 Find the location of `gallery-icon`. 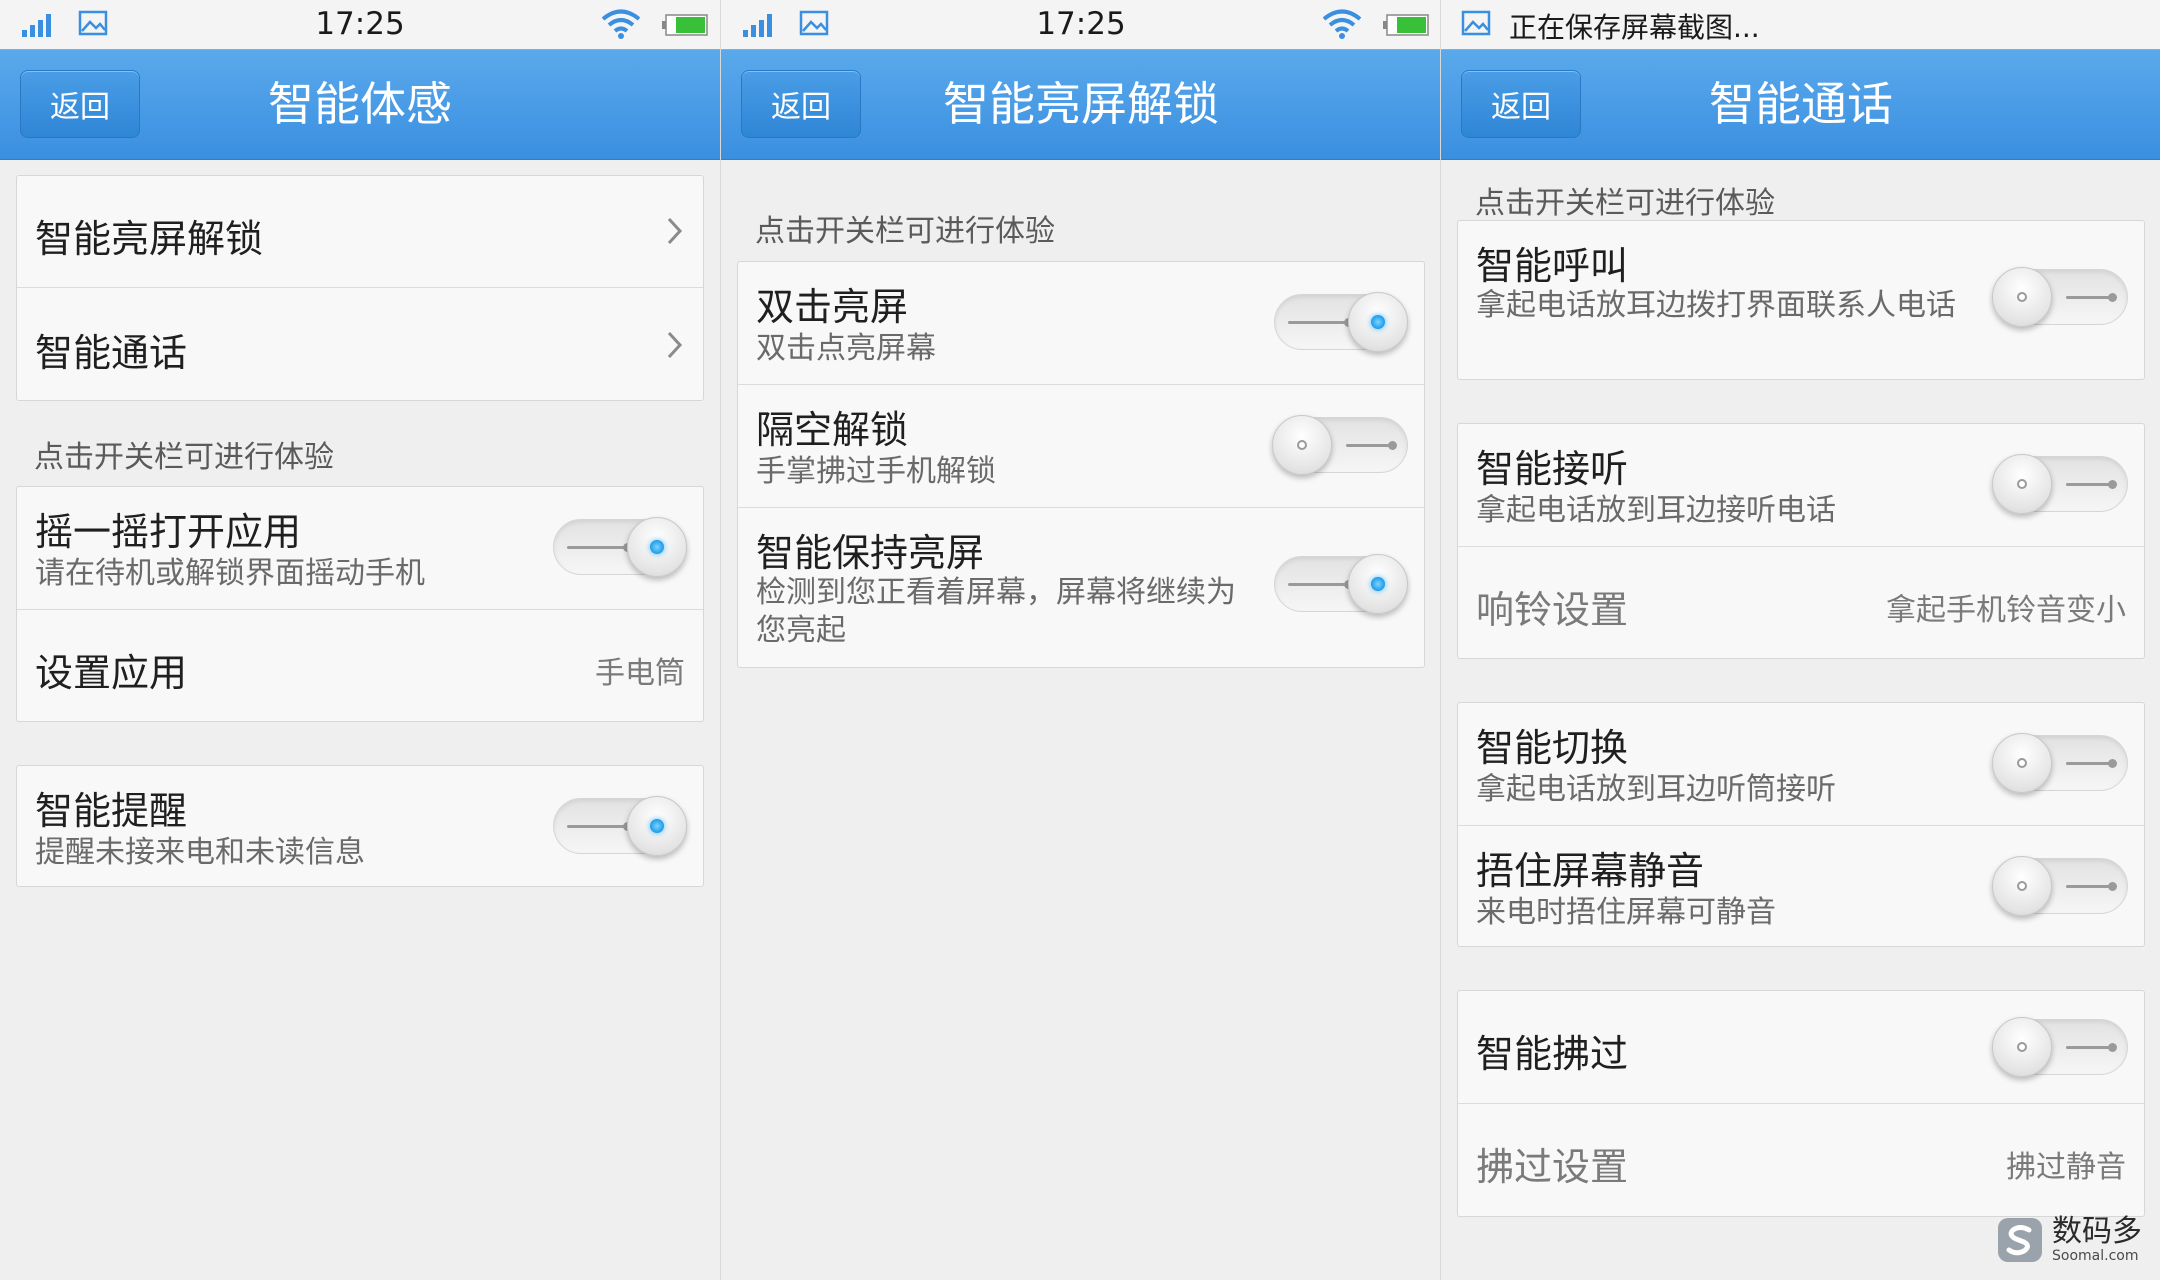

gallery-icon is located at coordinates (1476, 23).